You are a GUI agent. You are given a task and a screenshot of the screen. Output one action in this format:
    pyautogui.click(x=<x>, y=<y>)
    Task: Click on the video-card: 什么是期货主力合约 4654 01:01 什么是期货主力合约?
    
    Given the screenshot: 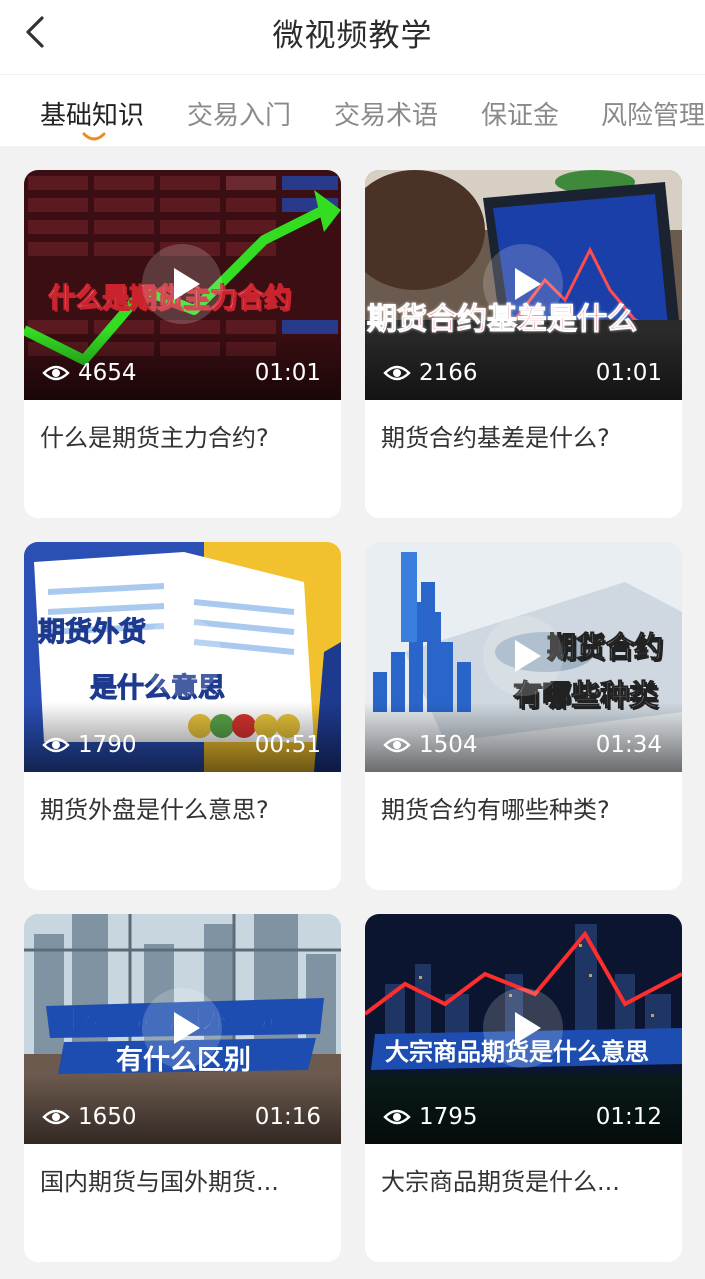 What is the action you would take?
    pyautogui.click(x=182, y=344)
    